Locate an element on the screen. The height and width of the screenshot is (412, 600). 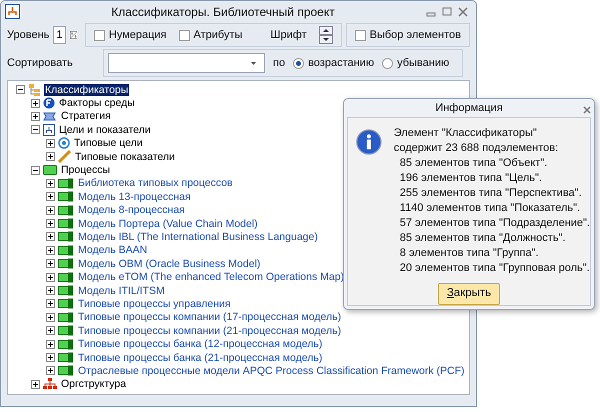
dialog-title: Информация is located at coordinates (469, 108).